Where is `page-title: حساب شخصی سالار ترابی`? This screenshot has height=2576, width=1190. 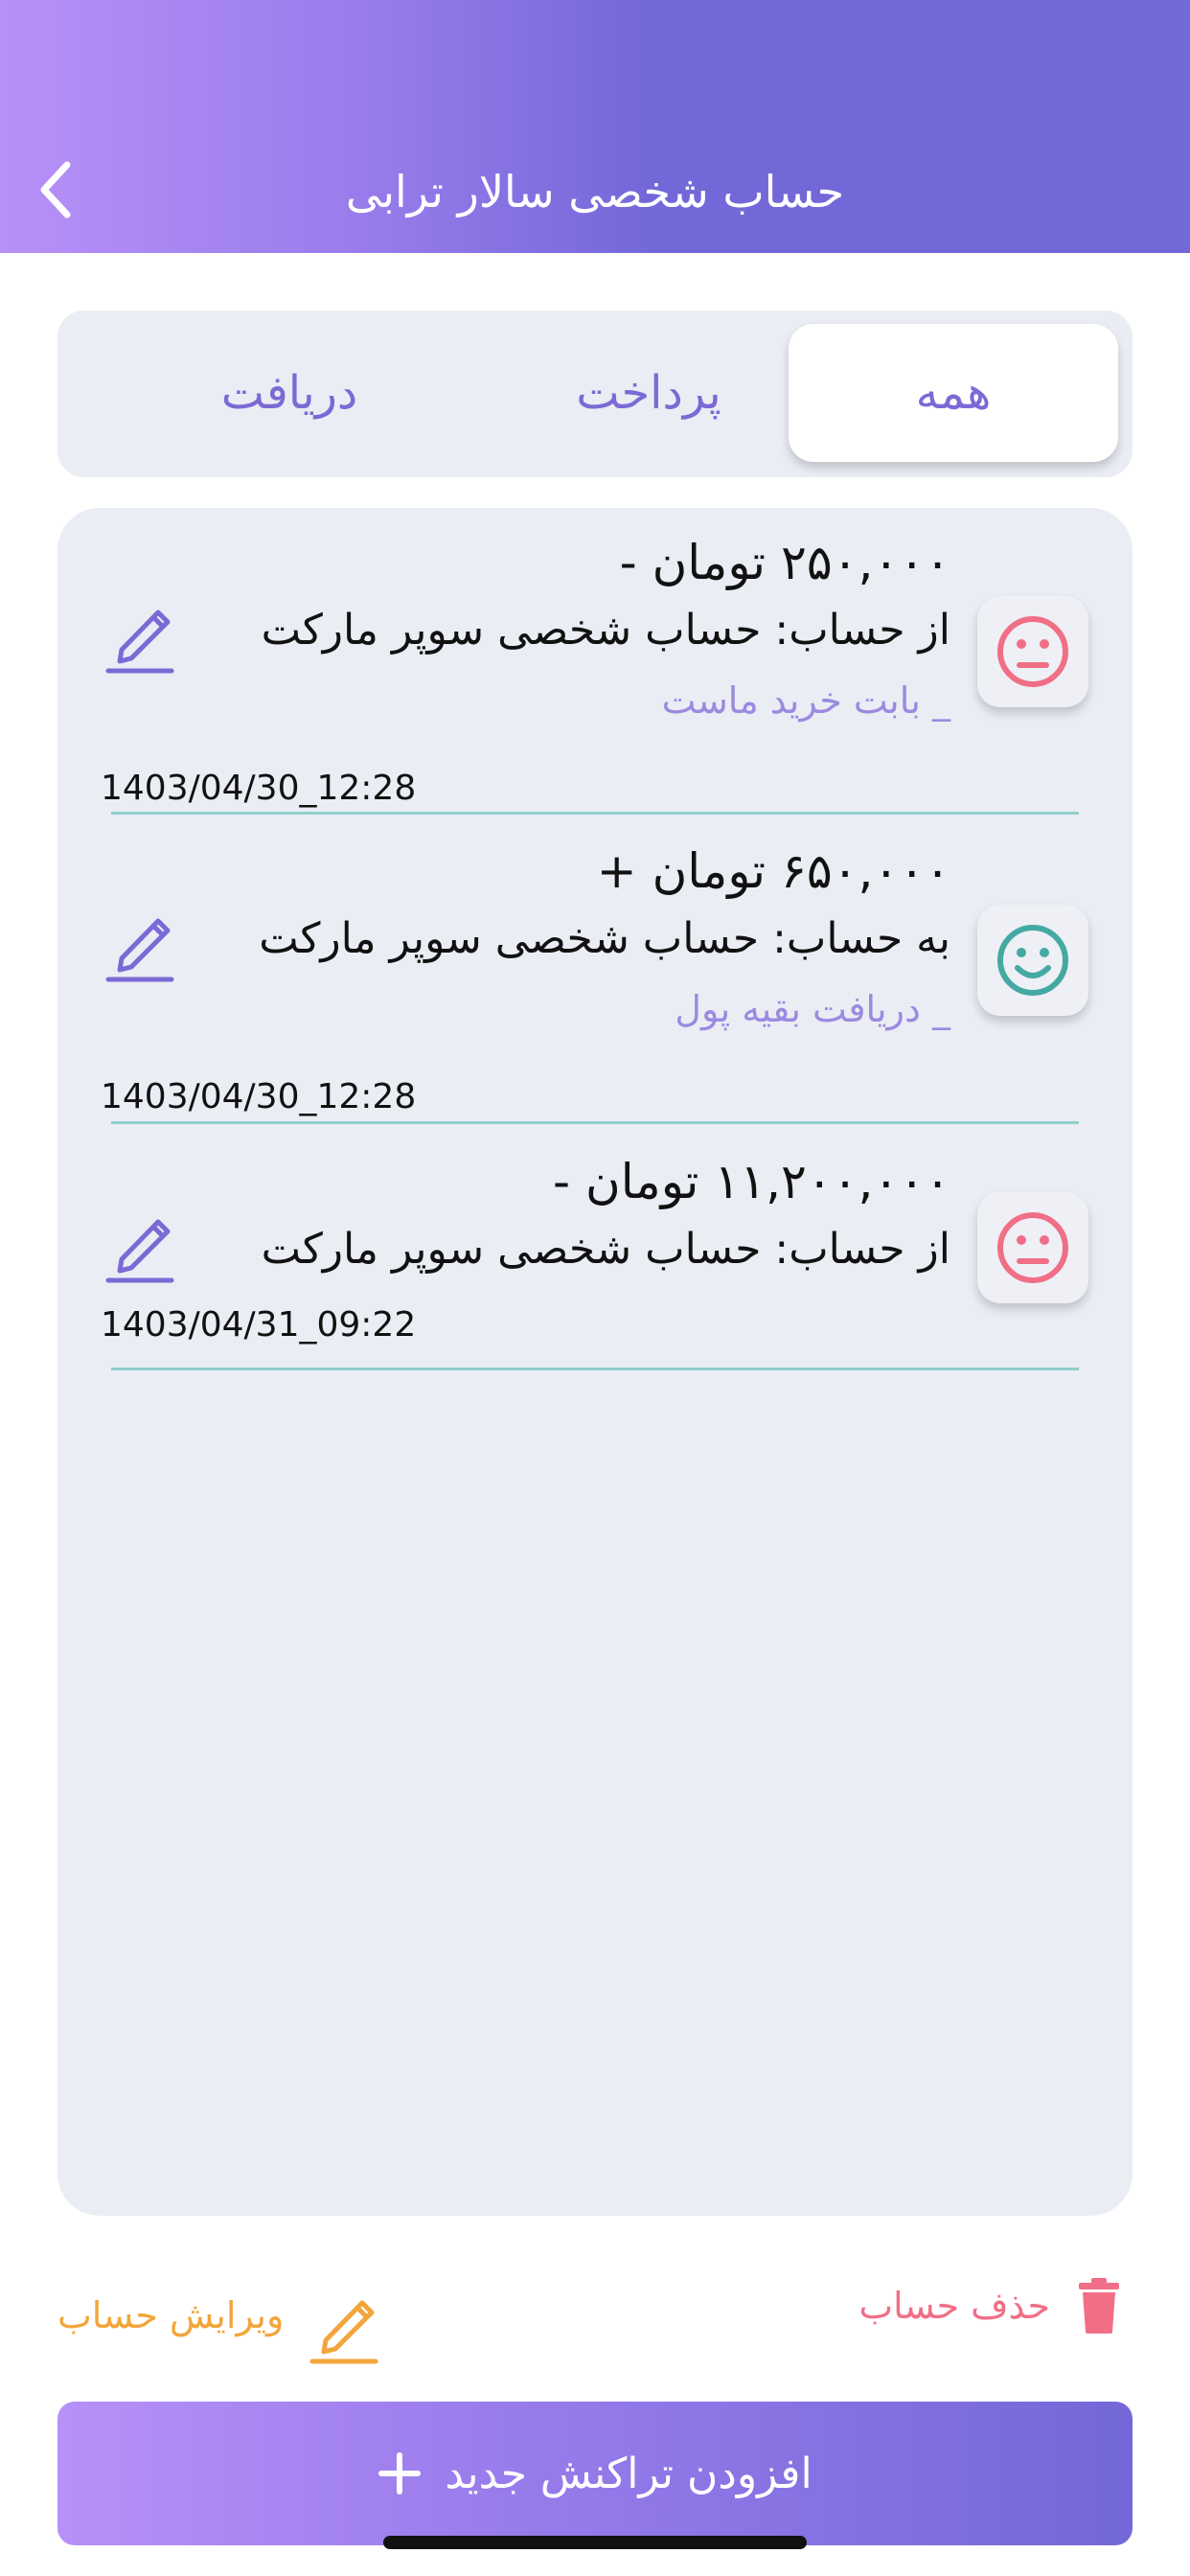 page-title: حساب شخصی سالار ترابی is located at coordinates (595, 192).